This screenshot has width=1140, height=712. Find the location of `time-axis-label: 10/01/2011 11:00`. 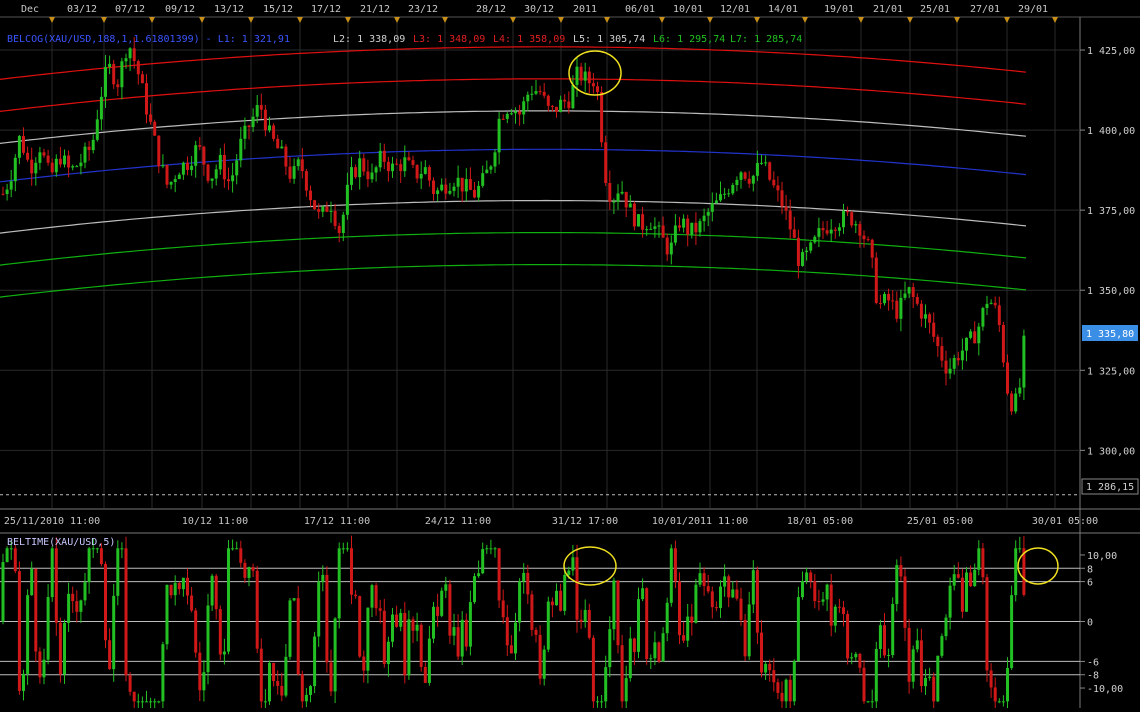

time-axis-label: 10/01/2011 11:00 is located at coordinates (700, 521).